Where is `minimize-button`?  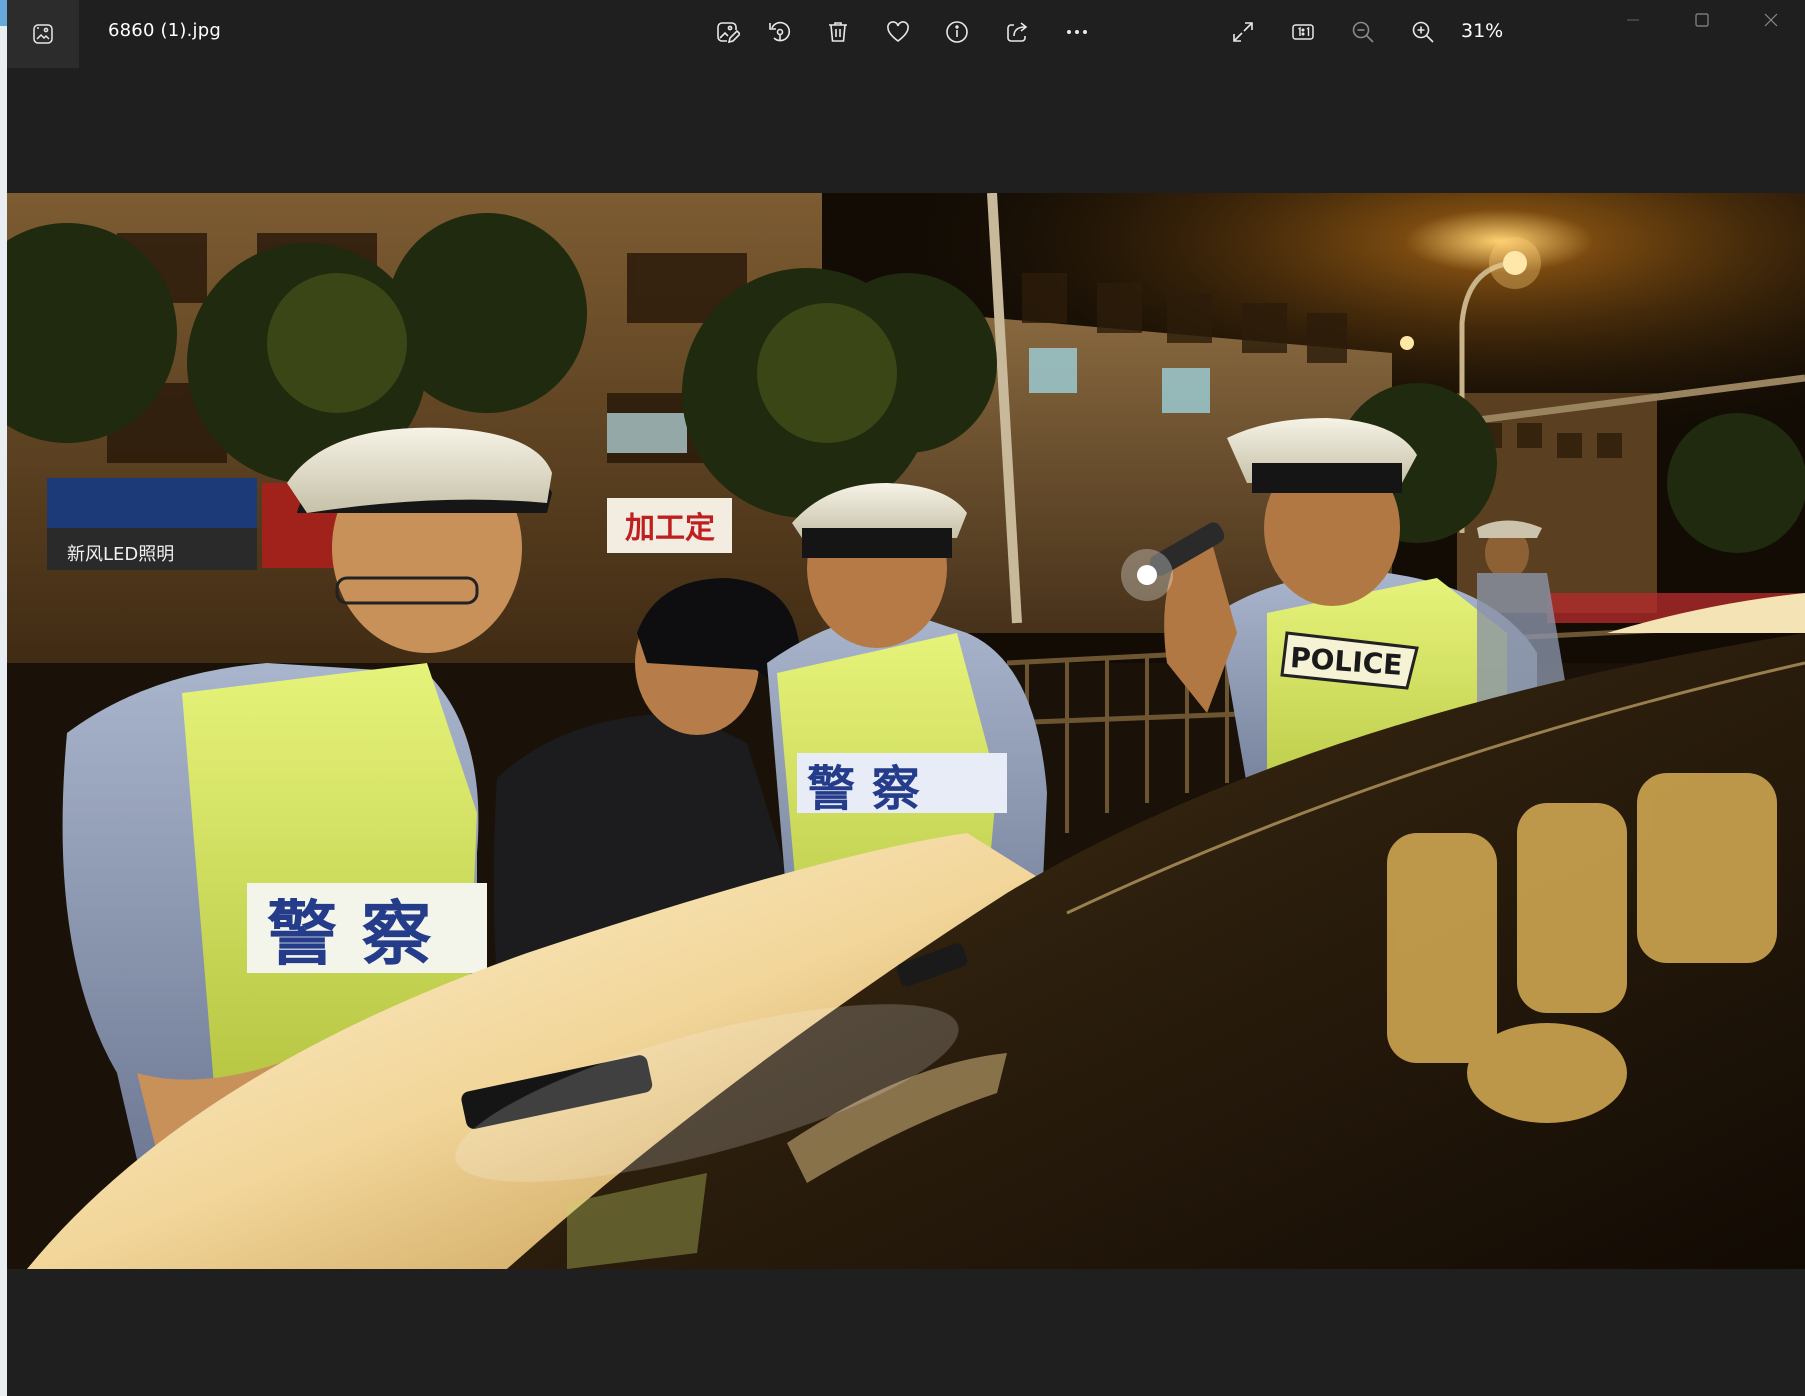
minimize-button is located at coordinates (1633, 20).